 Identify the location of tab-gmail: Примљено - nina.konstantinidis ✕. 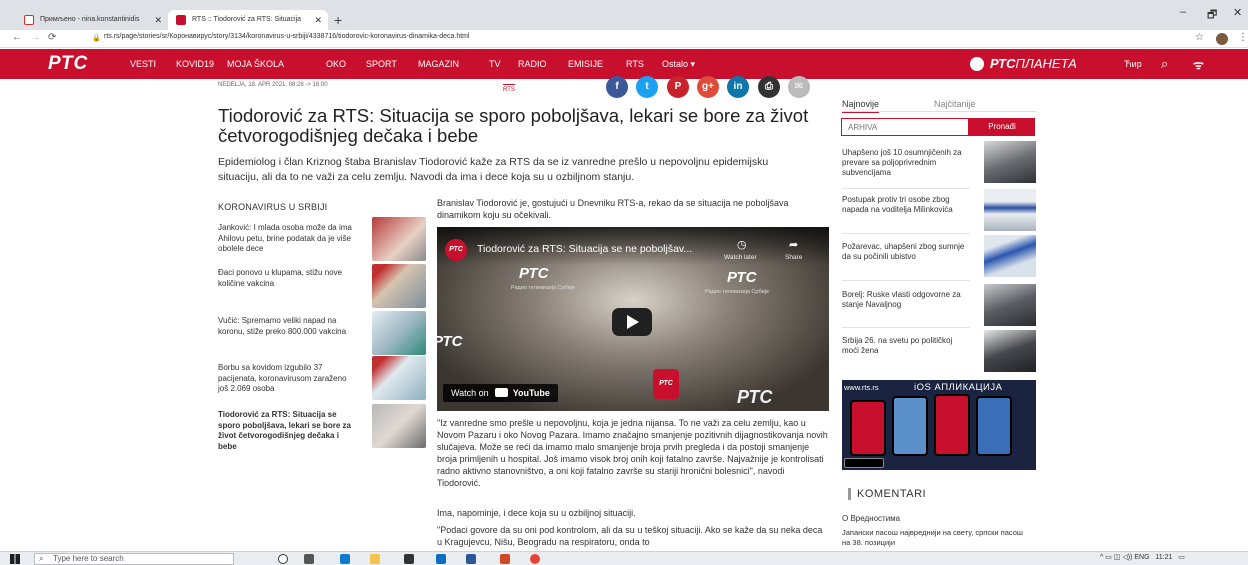
(92, 20).